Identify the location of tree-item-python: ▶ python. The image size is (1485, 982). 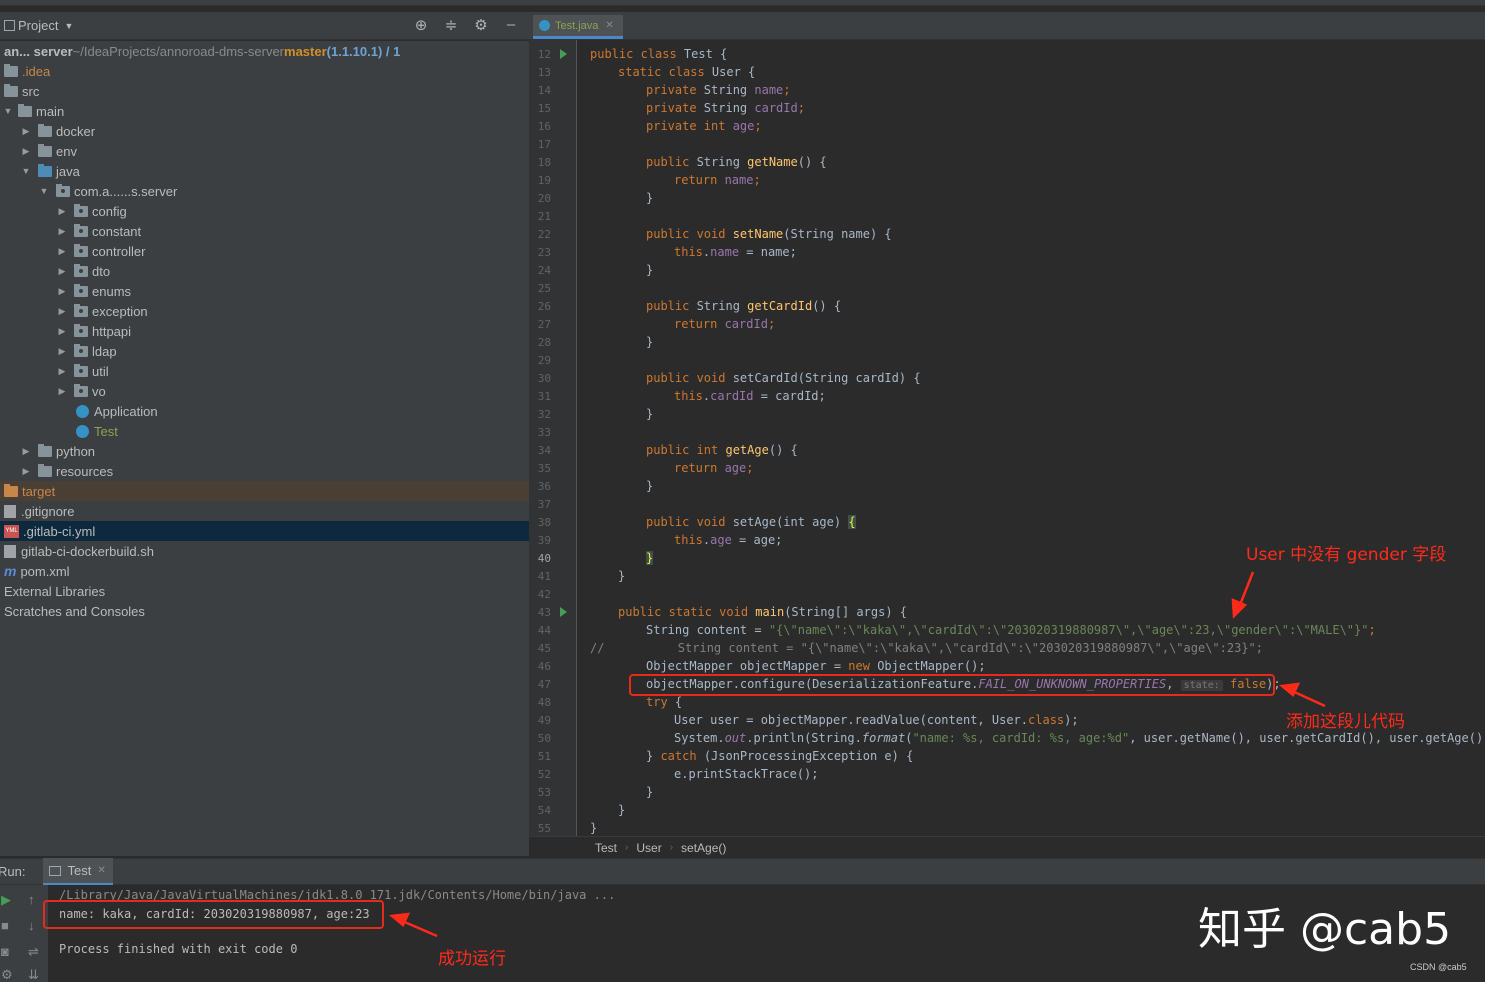
(264, 451).